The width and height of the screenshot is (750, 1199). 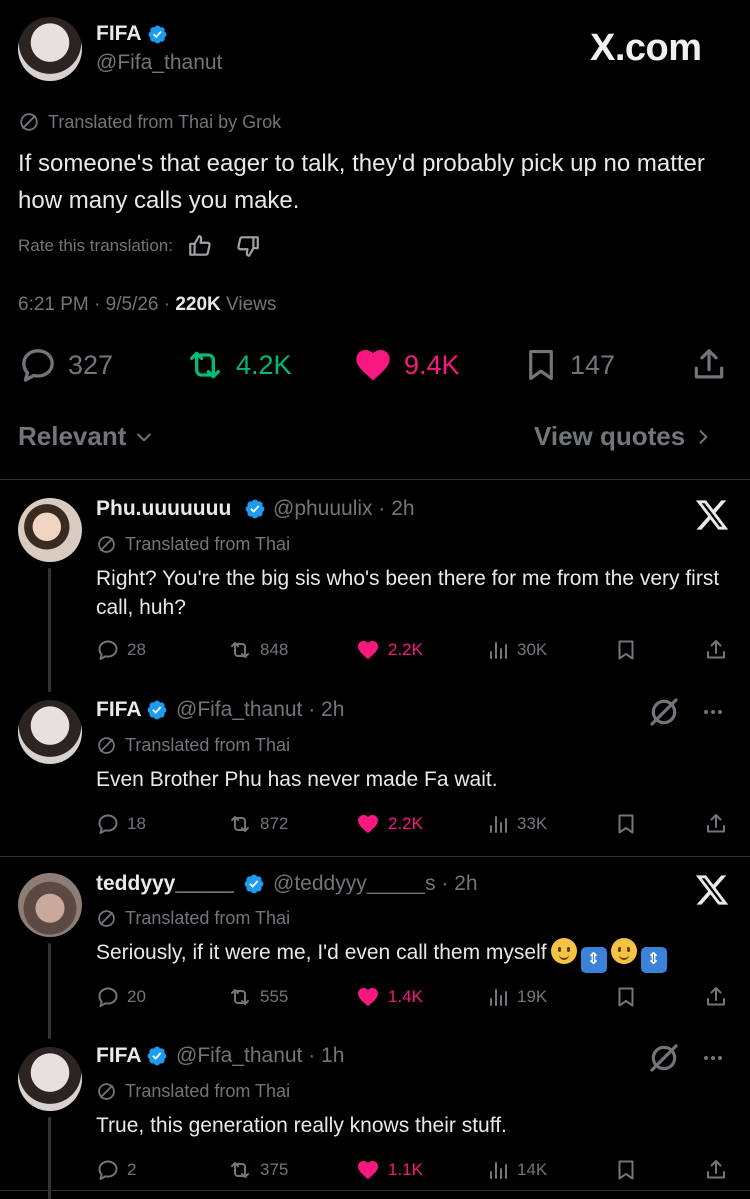 I want to click on repost-count: 872, so click(x=274, y=823).